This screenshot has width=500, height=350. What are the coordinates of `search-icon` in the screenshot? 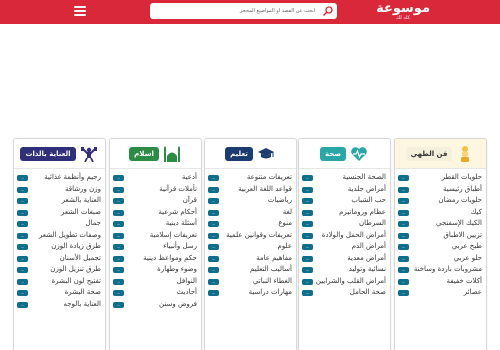 It's located at (328, 11).